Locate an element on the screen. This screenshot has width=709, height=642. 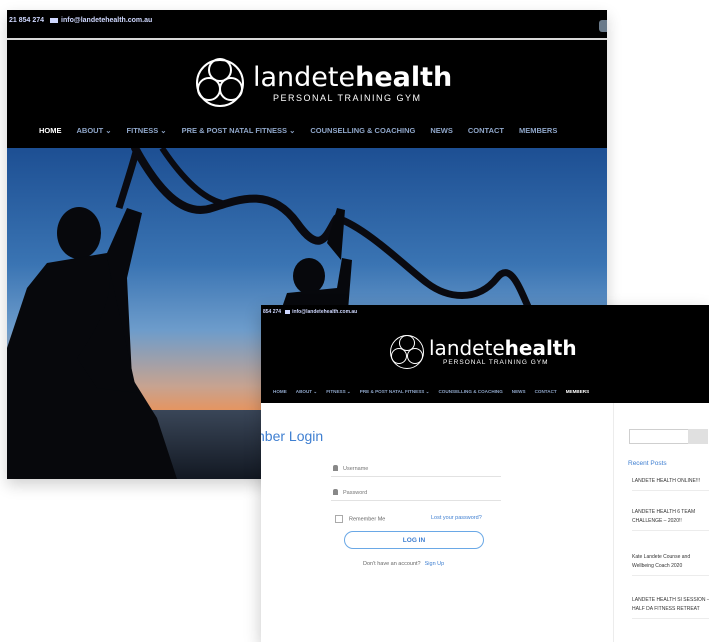
remember-me: Remember Me is located at coordinates (360, 519).